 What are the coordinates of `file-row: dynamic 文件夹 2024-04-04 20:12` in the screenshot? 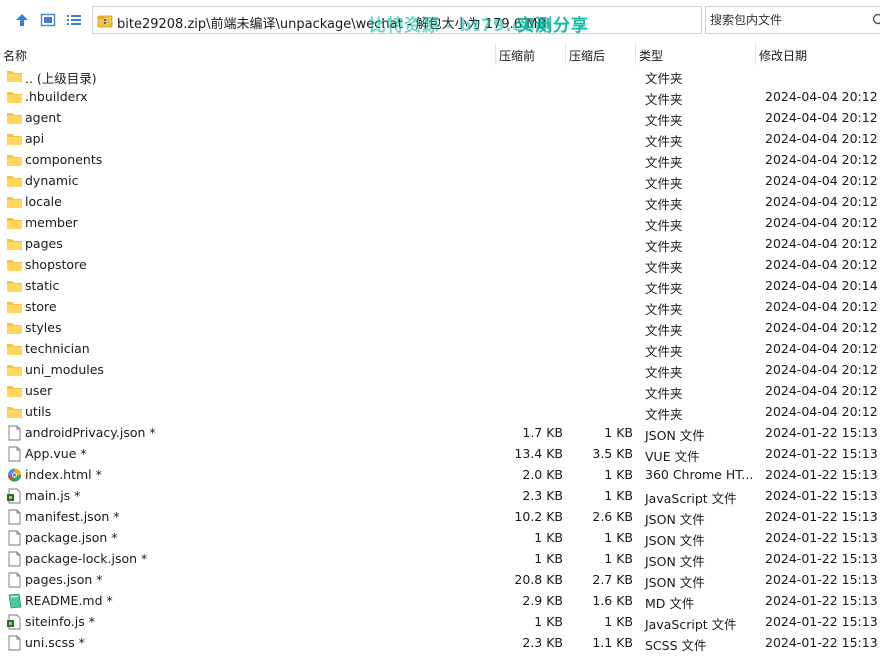 It's located at (440, 181).